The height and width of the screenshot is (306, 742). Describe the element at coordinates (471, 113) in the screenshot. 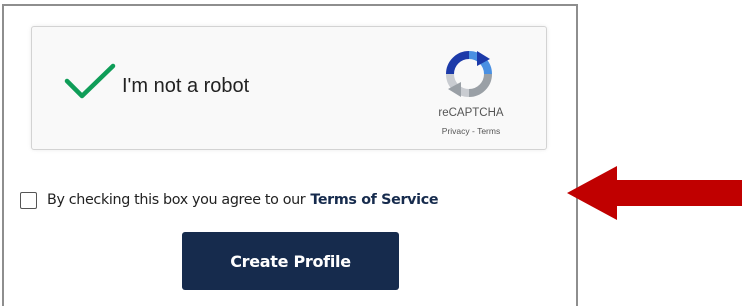

I see `recaptcha-brand-text: reCAPTCHA` at that location.